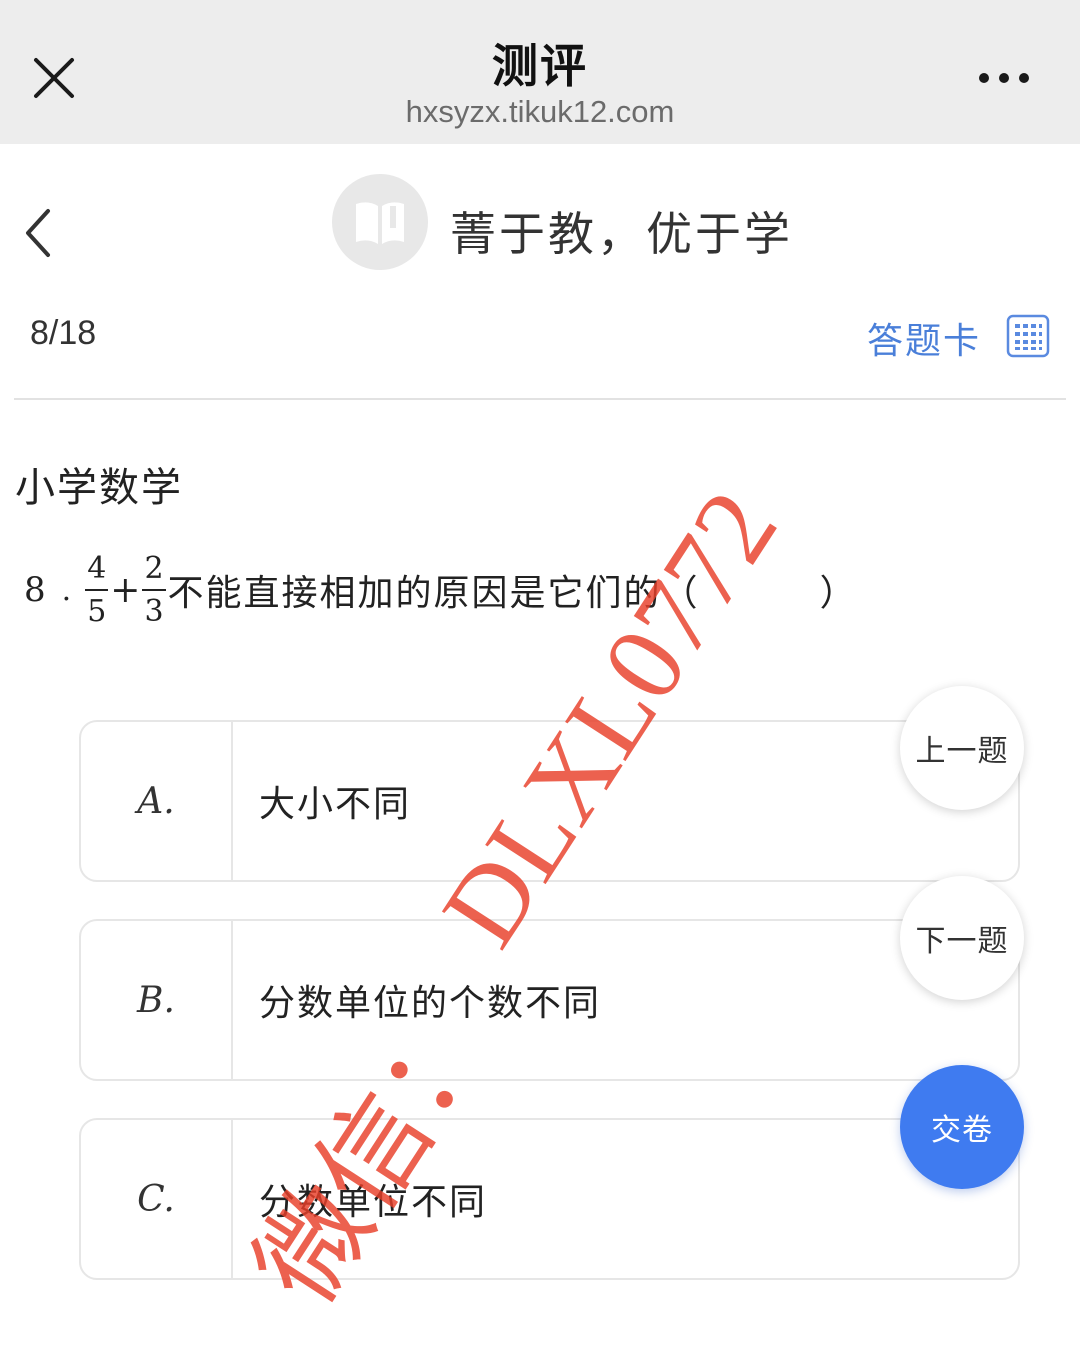 The height and width of the screenshot is (1347, 1080). What do you see at coordinates (621, 234) in the screenshot?
I see `brand-slogan: 菁于教，优于学` at bounding box center [621, 234].